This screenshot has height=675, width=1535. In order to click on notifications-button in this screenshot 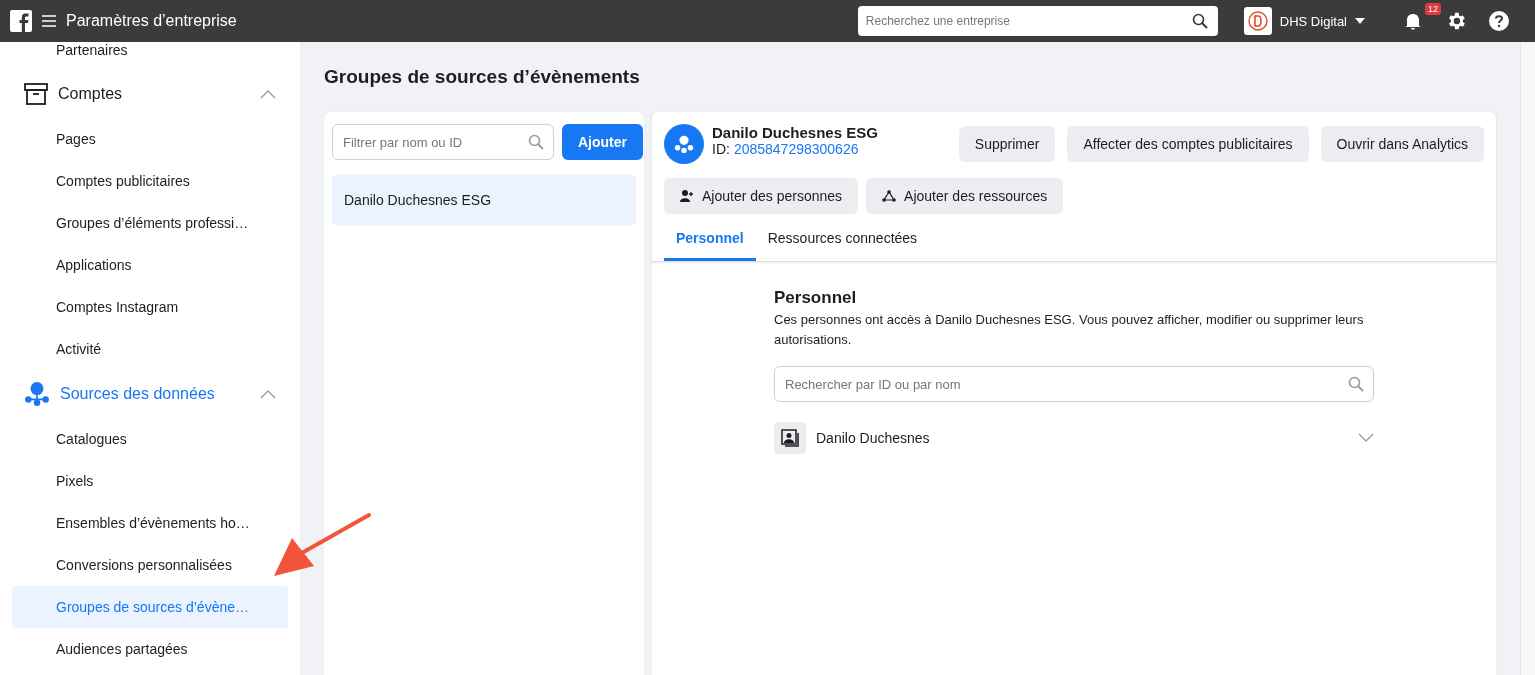, I will do `click(1413, 21)`.